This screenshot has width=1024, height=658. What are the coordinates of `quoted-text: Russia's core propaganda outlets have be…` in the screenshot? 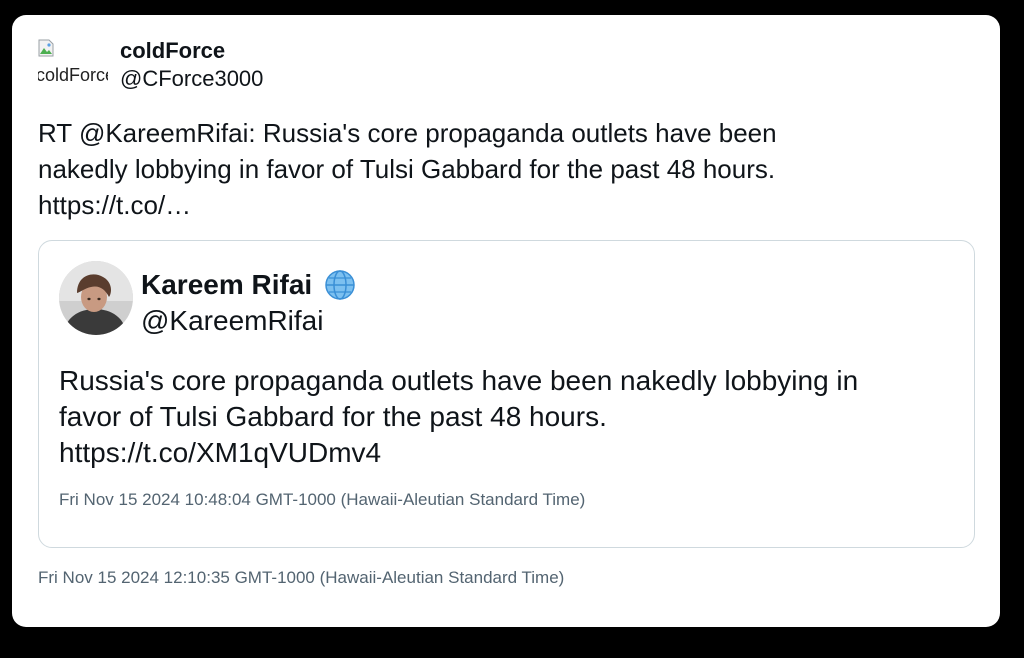 It's located at (509, 417).